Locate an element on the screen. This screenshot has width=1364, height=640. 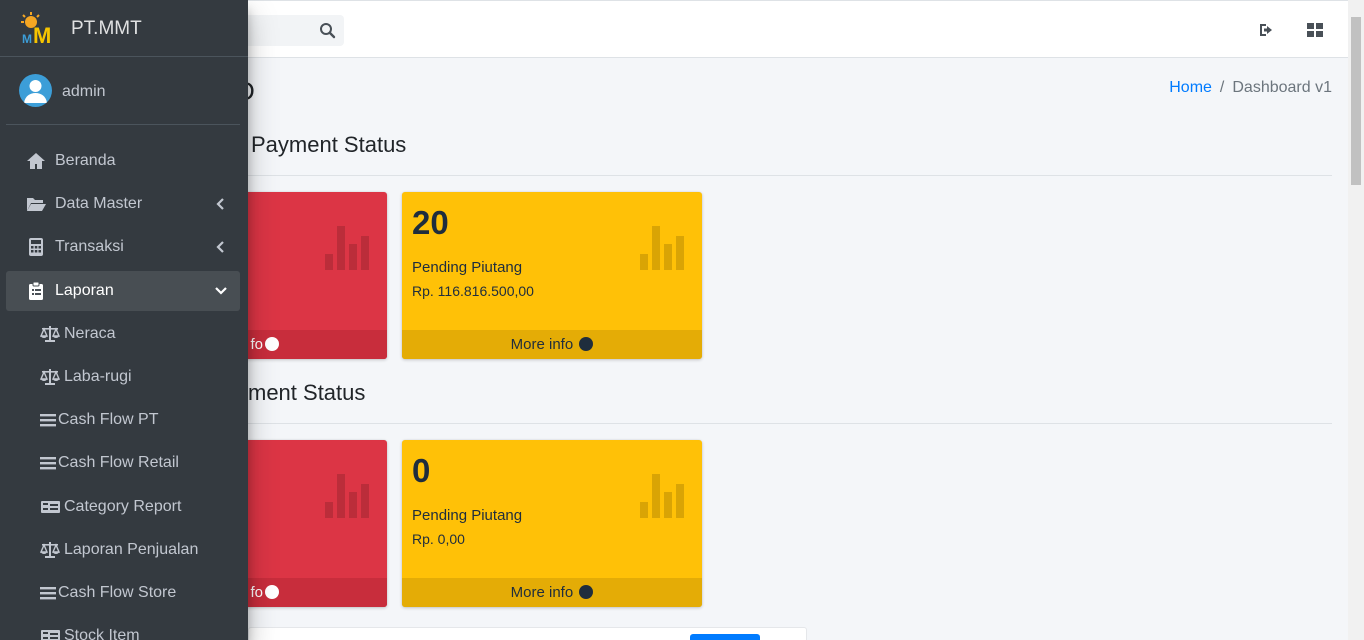
grid-layout-icon is located at coordinates (1315, 30).